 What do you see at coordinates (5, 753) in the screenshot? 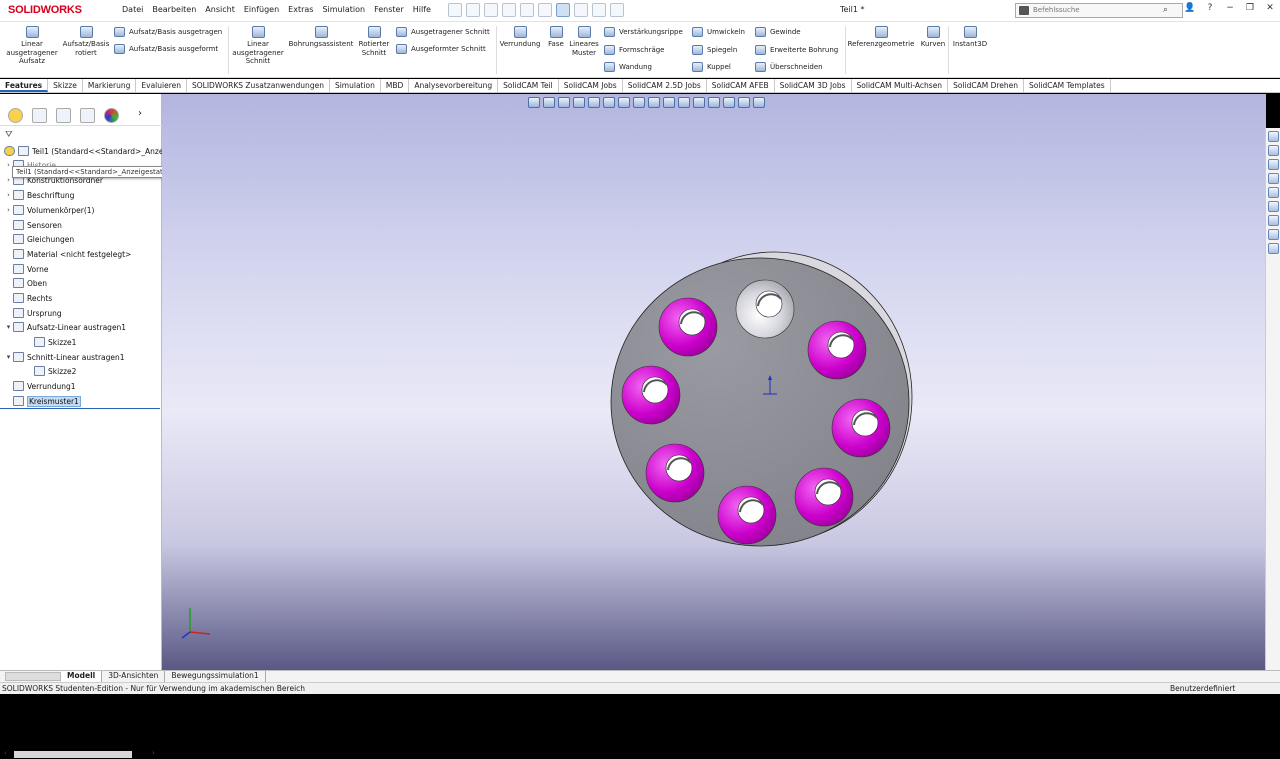
I see `scroll-left-icon: ‹` at bounding box center [5, 753].